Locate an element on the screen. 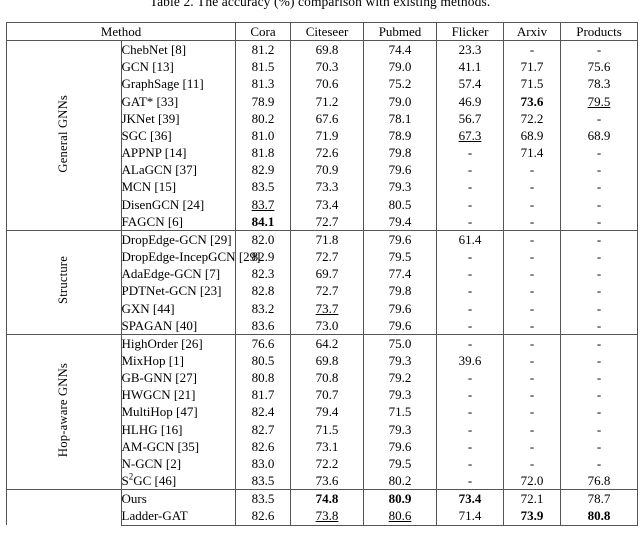  value-cell-cora: 81.3 is located at coordinates (263, 84).